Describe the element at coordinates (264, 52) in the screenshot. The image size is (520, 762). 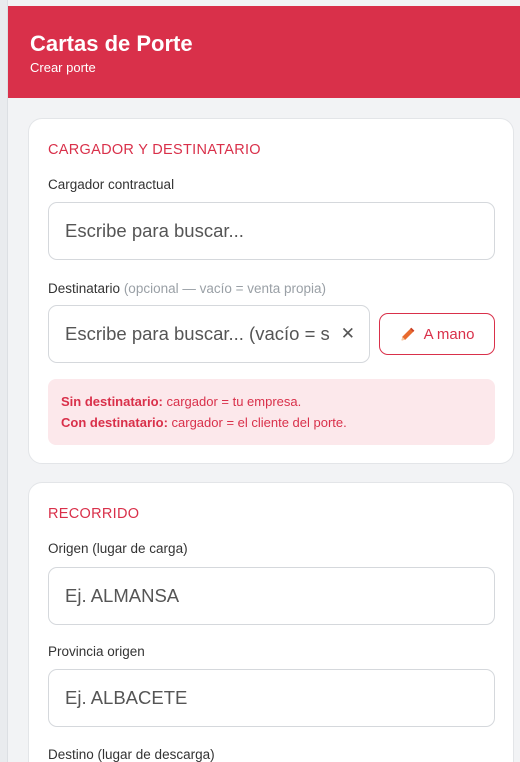
I see `app-header: Cartas de Porte Crear porte` at that location.